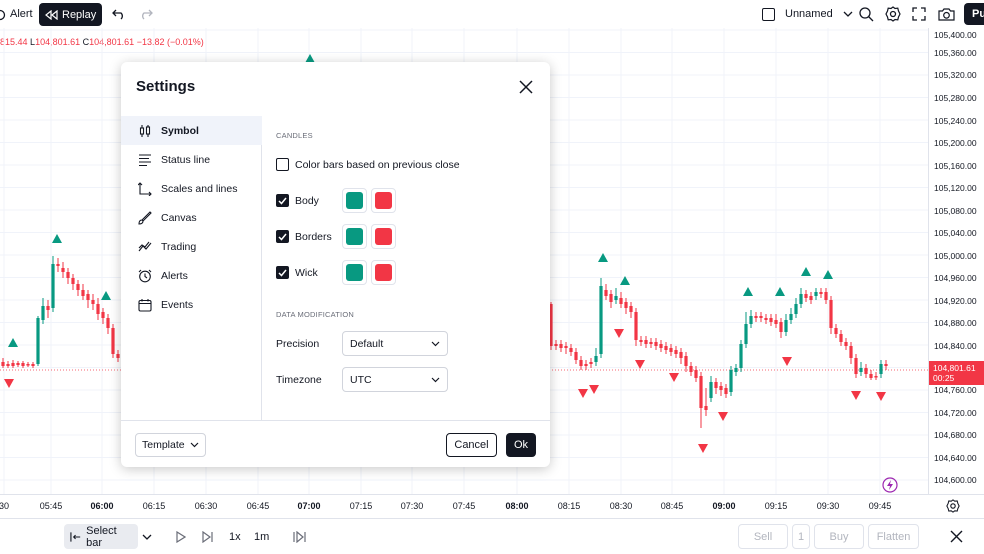  Describe the element at coordinates (191, 159) in the screenshot. I see `sidebar-item-status-line: Status line` at that location.